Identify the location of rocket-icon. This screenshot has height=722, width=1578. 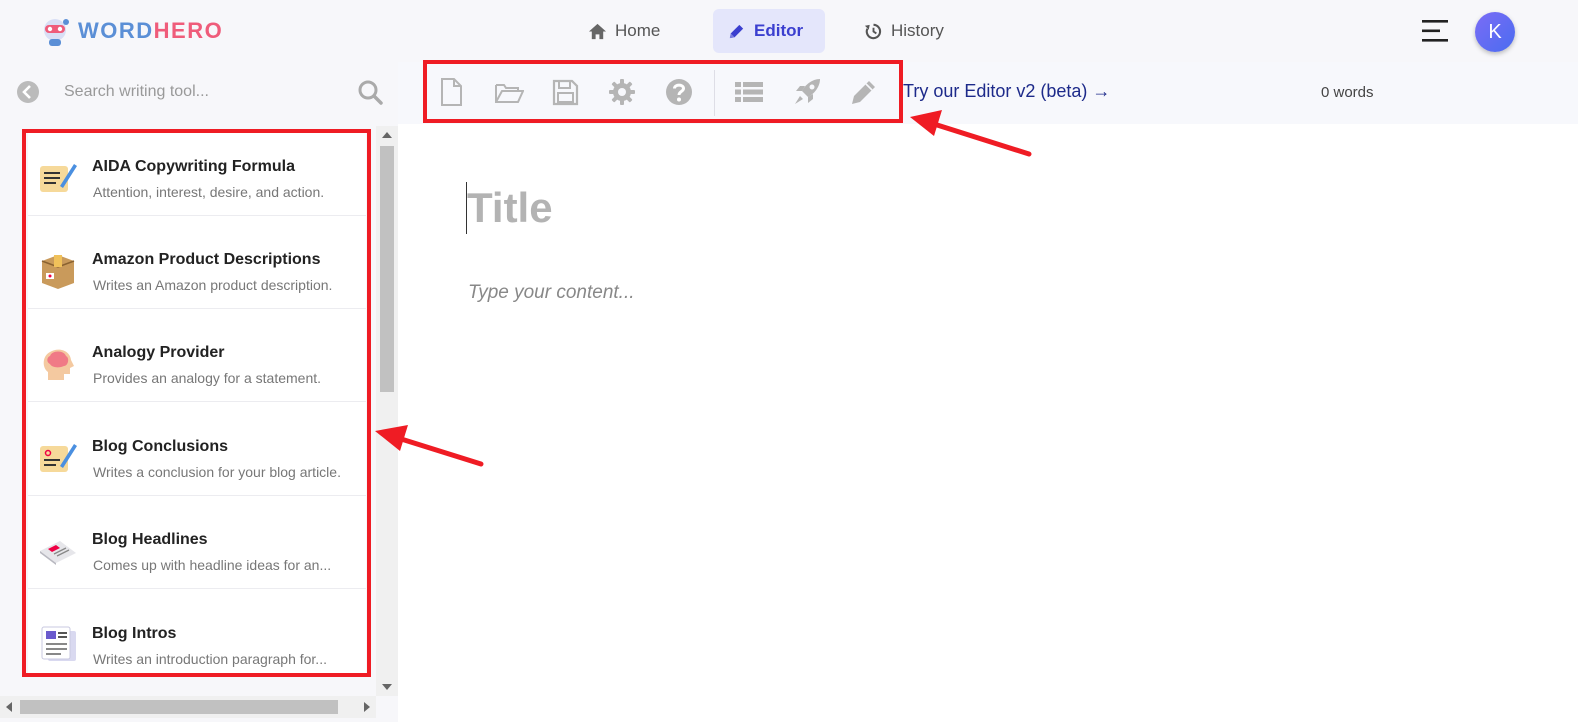
(807, 91).